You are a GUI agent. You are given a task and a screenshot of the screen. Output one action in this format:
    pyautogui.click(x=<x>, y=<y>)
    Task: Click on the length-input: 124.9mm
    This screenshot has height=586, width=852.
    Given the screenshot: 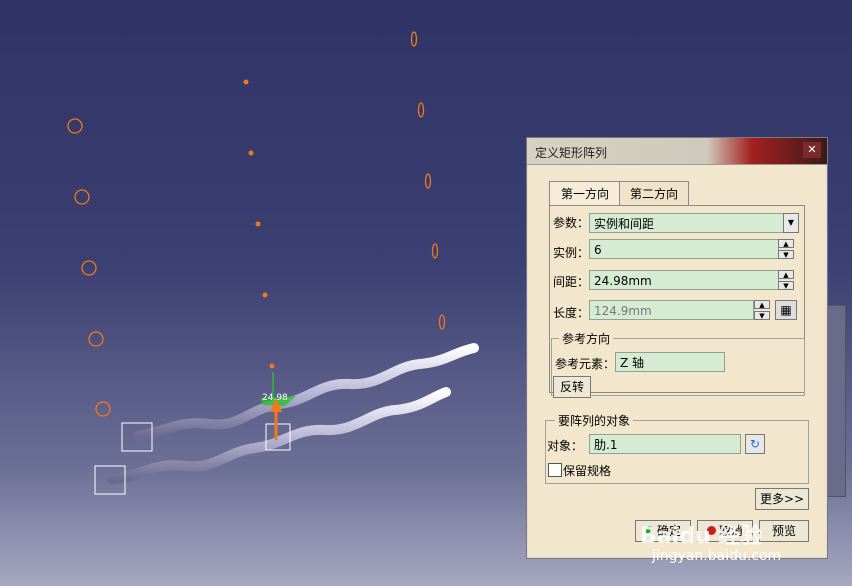 What is the action you would take?
    pyautogui.click(x=671, y=310)
    